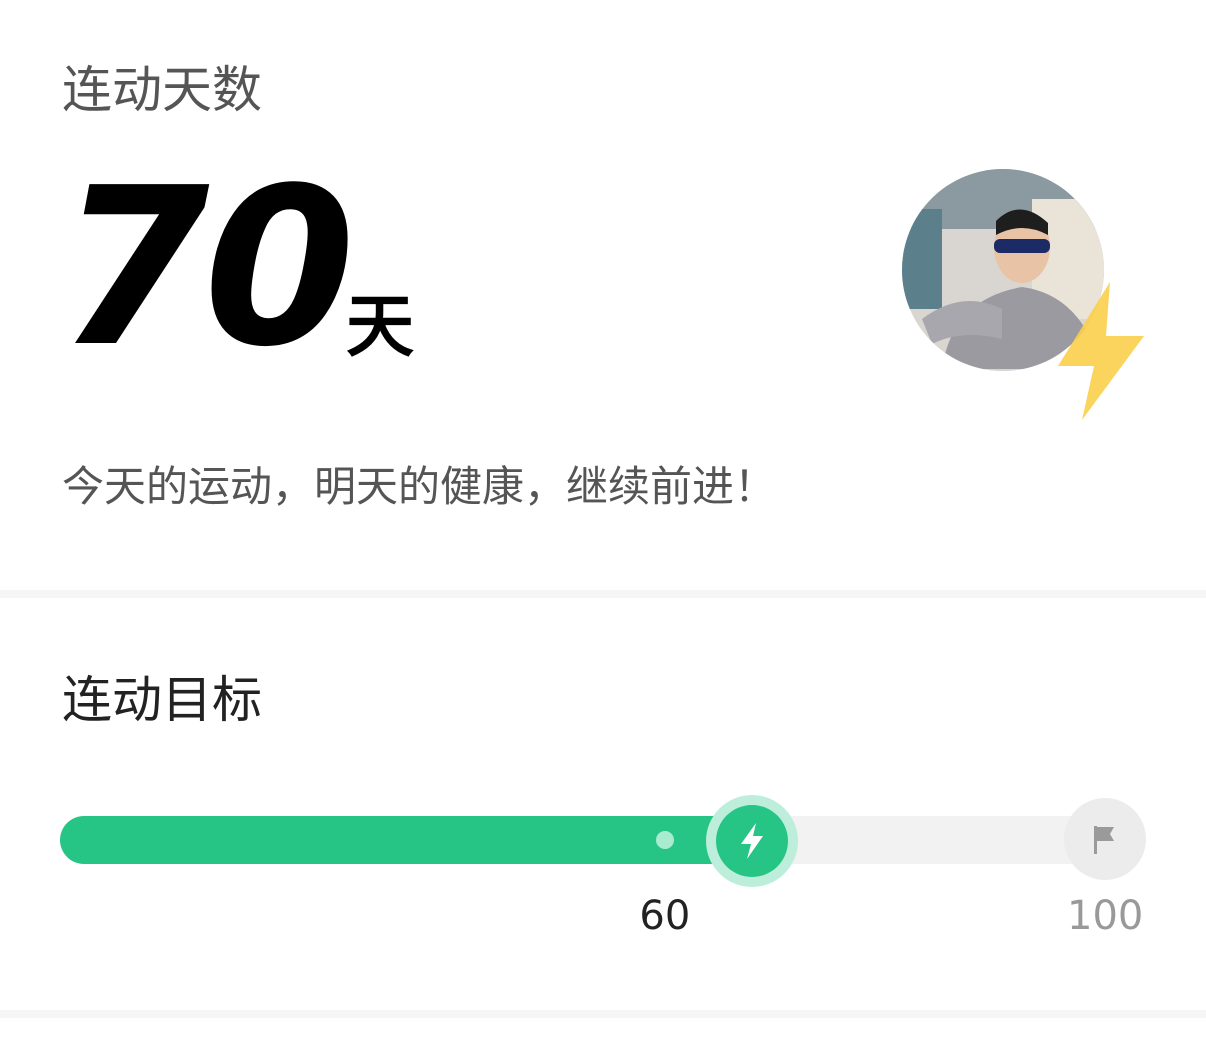 This screenshot has width=1206, height=1047. I want to click on lightning-badge-icon, so click(1101, 351).